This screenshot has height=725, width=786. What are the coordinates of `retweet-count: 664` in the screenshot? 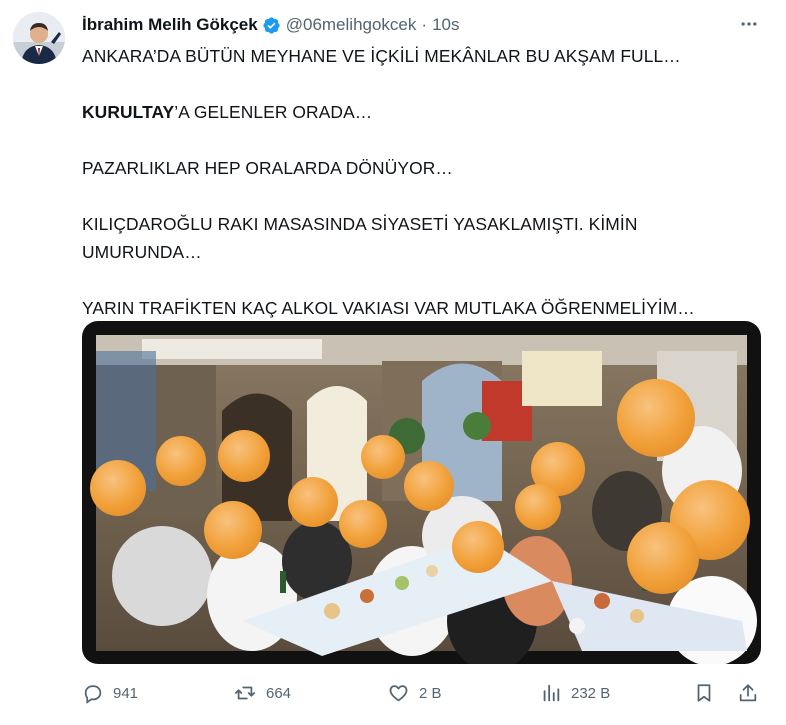 It's located at (279, 693).